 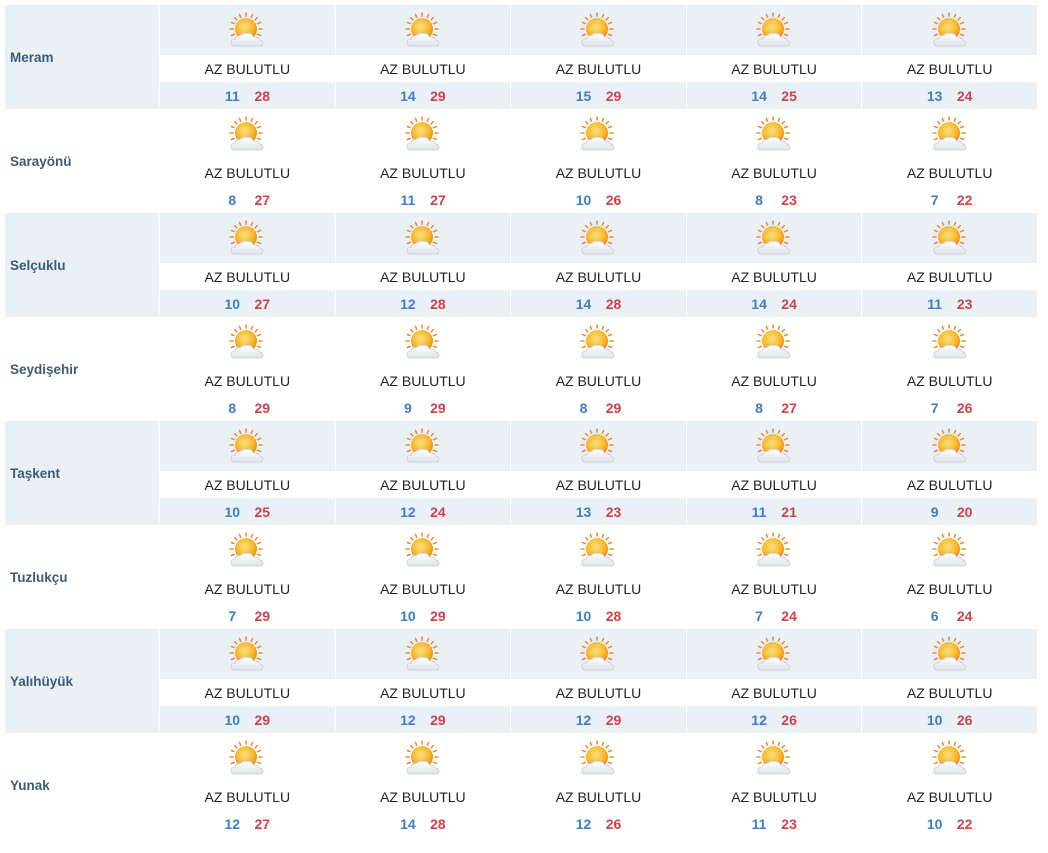 I want to click on temperature-range: 12 29, so click(x=423, y=719).